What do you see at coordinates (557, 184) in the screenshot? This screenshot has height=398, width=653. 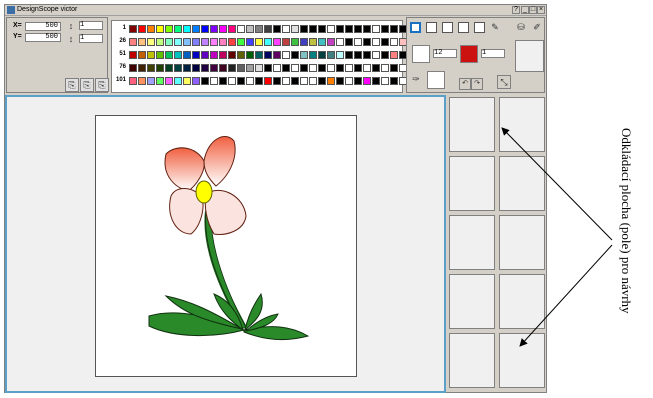 I see `arrow-to-top-thumb` at bounding box center [557, 184].